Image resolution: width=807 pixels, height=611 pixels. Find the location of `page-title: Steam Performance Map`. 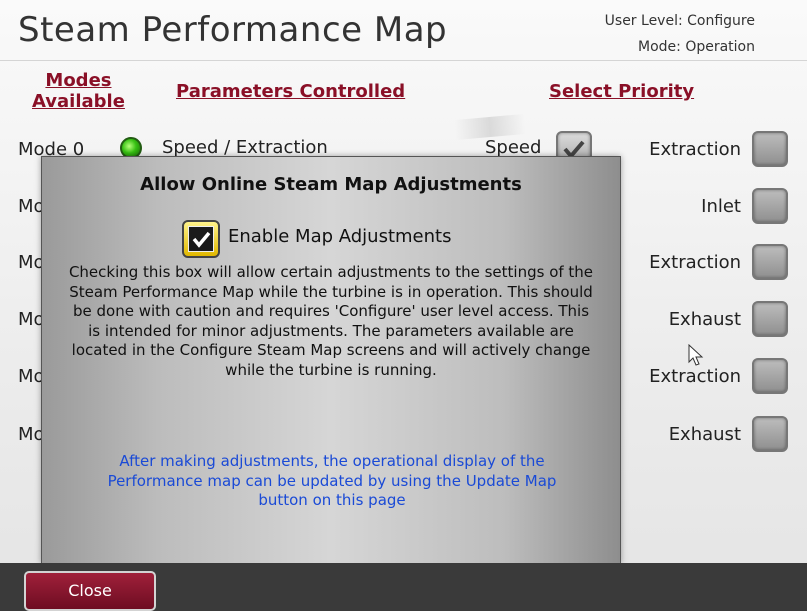

page-title: Steam Performance Map is located at coordinates (233, 30).